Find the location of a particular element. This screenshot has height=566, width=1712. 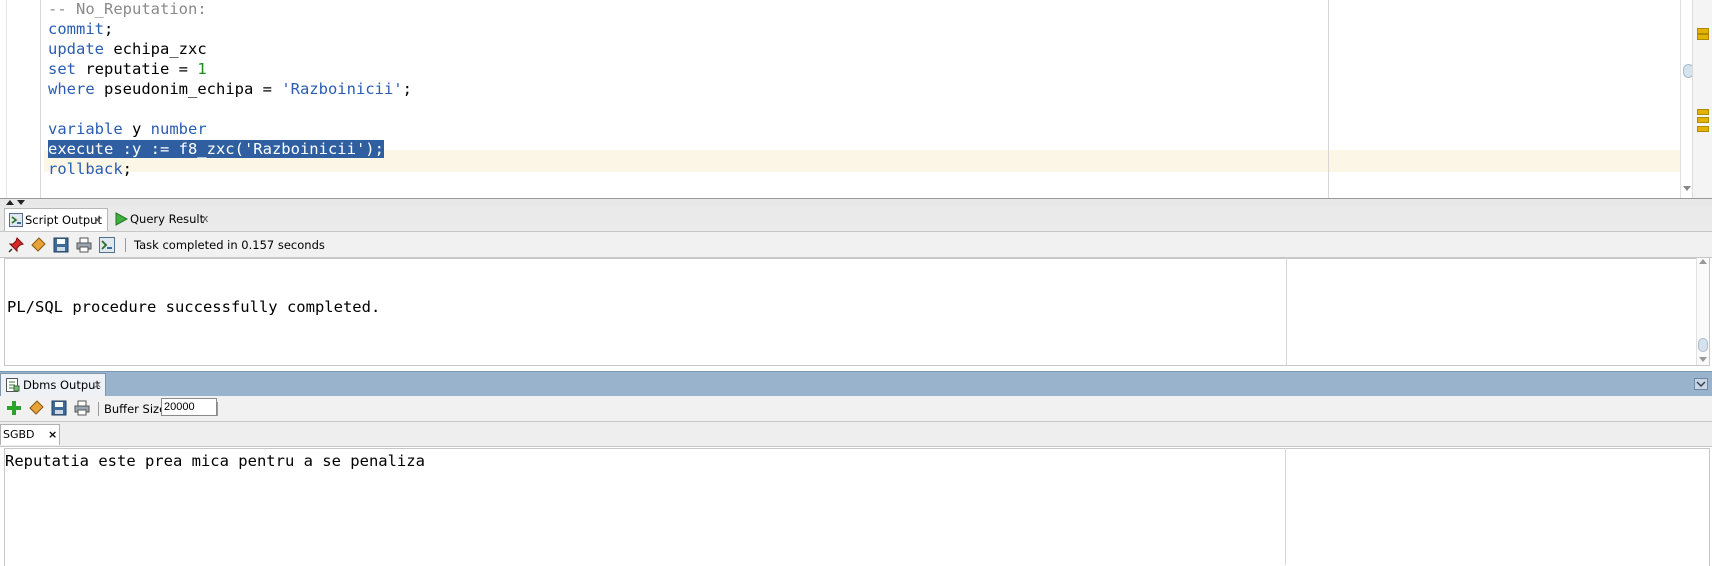

code-line: rollback; is located at coordinates (90, 169).